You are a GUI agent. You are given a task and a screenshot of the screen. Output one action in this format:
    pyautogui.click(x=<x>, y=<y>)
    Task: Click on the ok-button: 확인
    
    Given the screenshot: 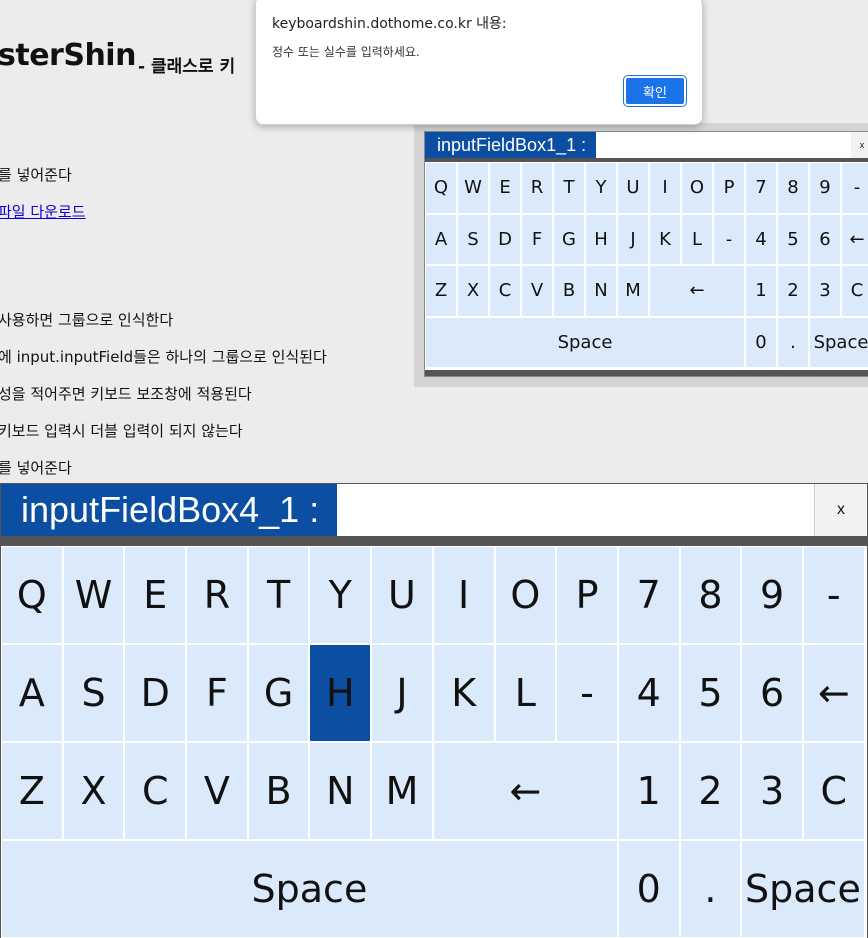 What is the action you would take?
    pyautogui.click(x=655, y=91)
    